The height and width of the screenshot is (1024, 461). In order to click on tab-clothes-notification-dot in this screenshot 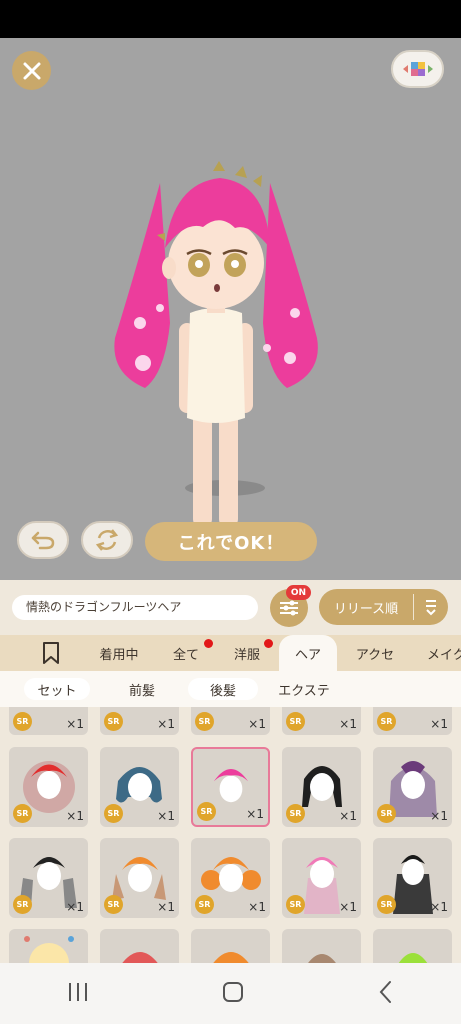, I will do `click(268, 643)`.